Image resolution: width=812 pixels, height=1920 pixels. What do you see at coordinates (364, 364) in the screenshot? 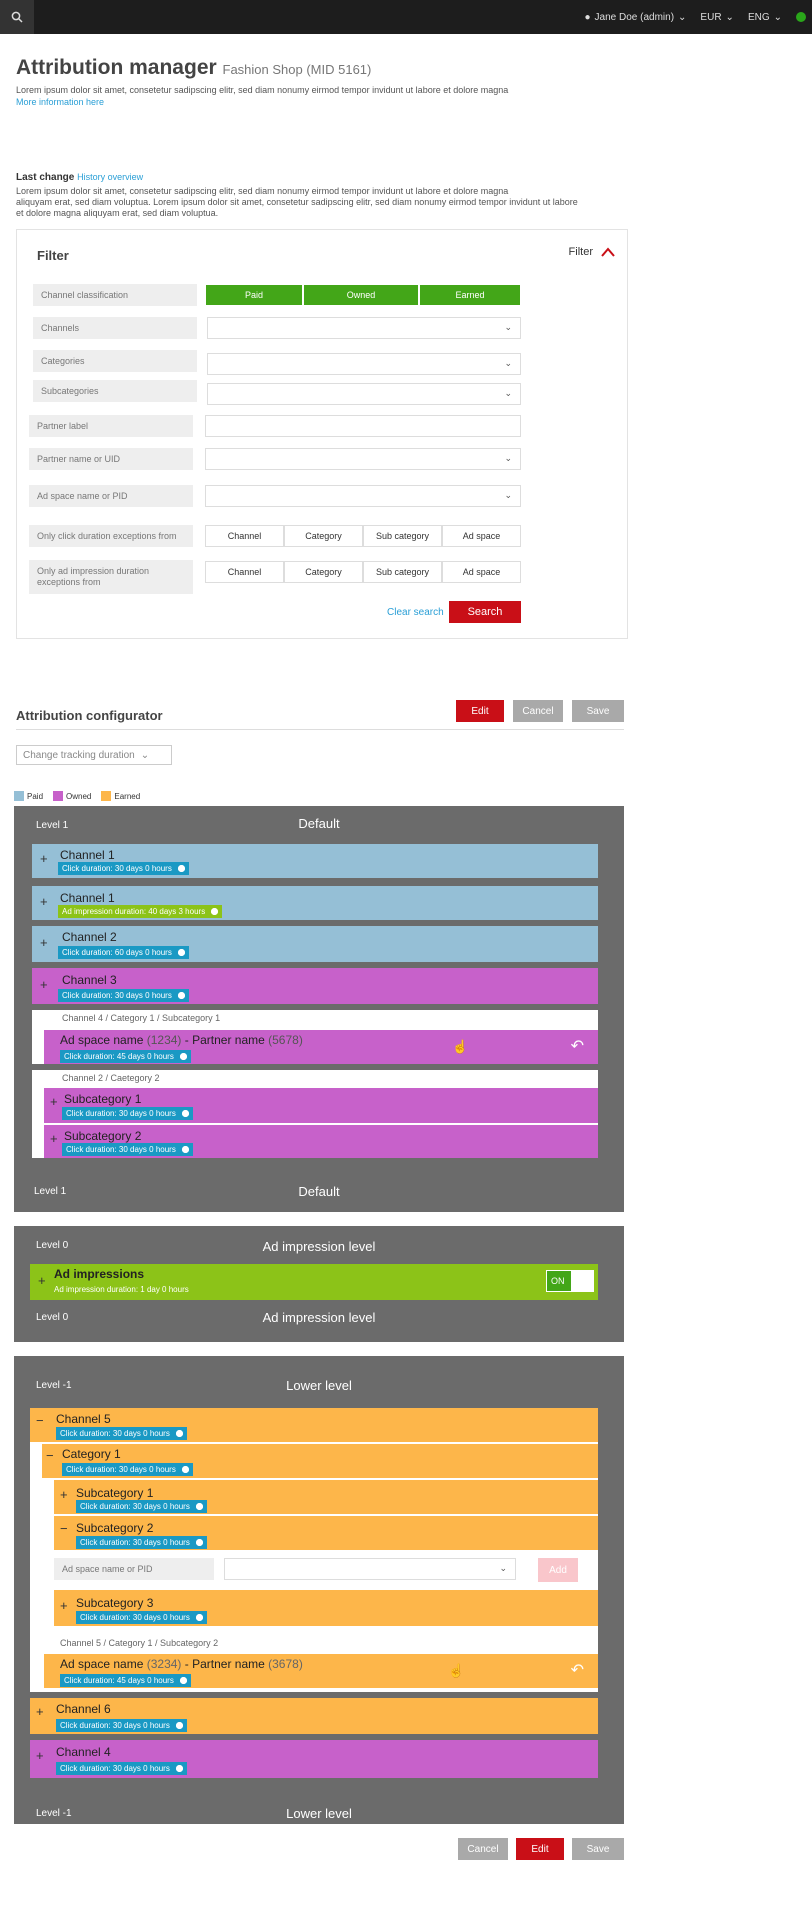
I see `categories-select: ⌄` at bounding box center [364, 364].